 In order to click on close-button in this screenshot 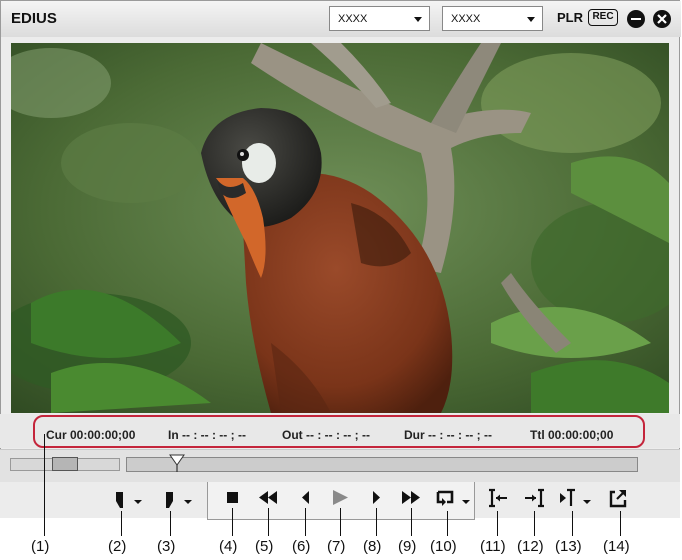, I will do `click(662, 19)`.